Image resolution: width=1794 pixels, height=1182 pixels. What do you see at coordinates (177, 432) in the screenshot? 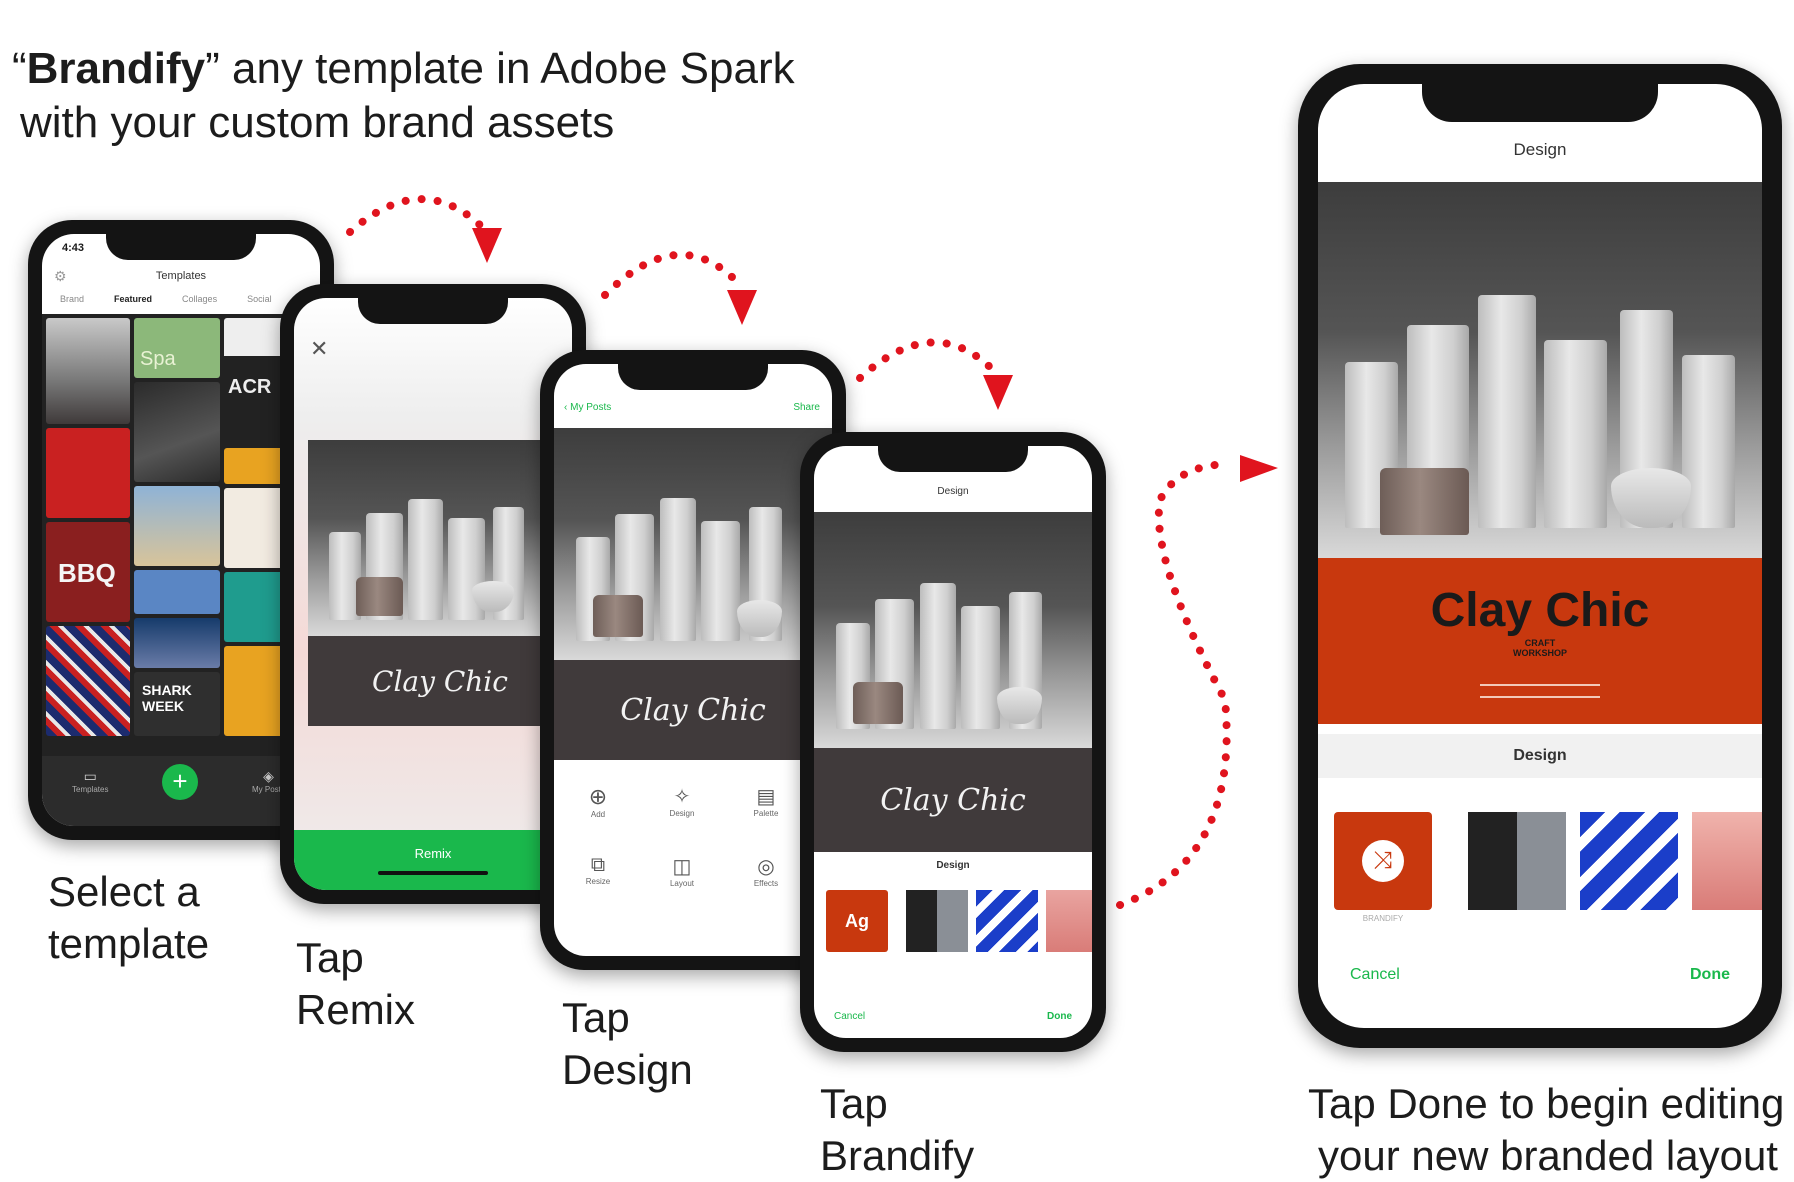
I see `template-tile-feather` at bounding box center [177, 432].